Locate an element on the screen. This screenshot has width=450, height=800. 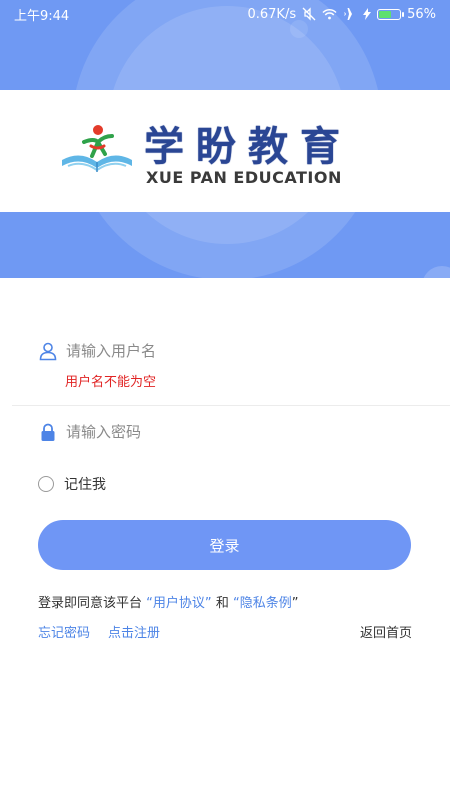
lock-icon is located at coordinates (48, 432).